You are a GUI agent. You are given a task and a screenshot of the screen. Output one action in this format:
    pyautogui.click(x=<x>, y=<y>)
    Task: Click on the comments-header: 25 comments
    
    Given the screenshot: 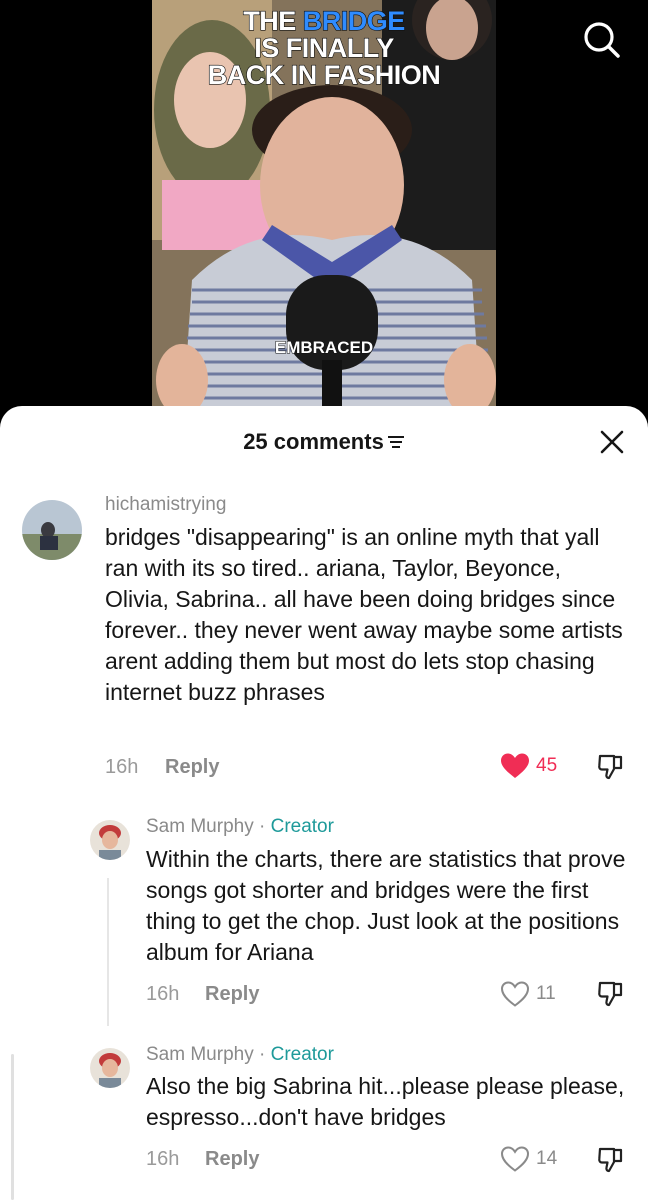 What is the action you would take?
    pyautogui.click(x=324, y=442)
    